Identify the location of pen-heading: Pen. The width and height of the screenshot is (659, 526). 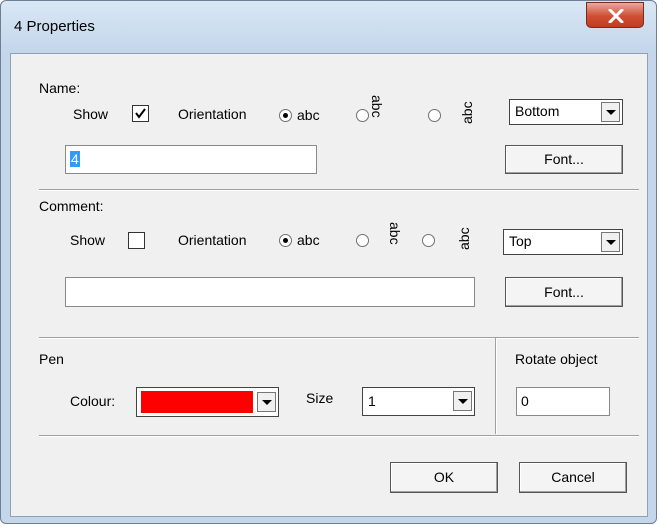
(51, 359).